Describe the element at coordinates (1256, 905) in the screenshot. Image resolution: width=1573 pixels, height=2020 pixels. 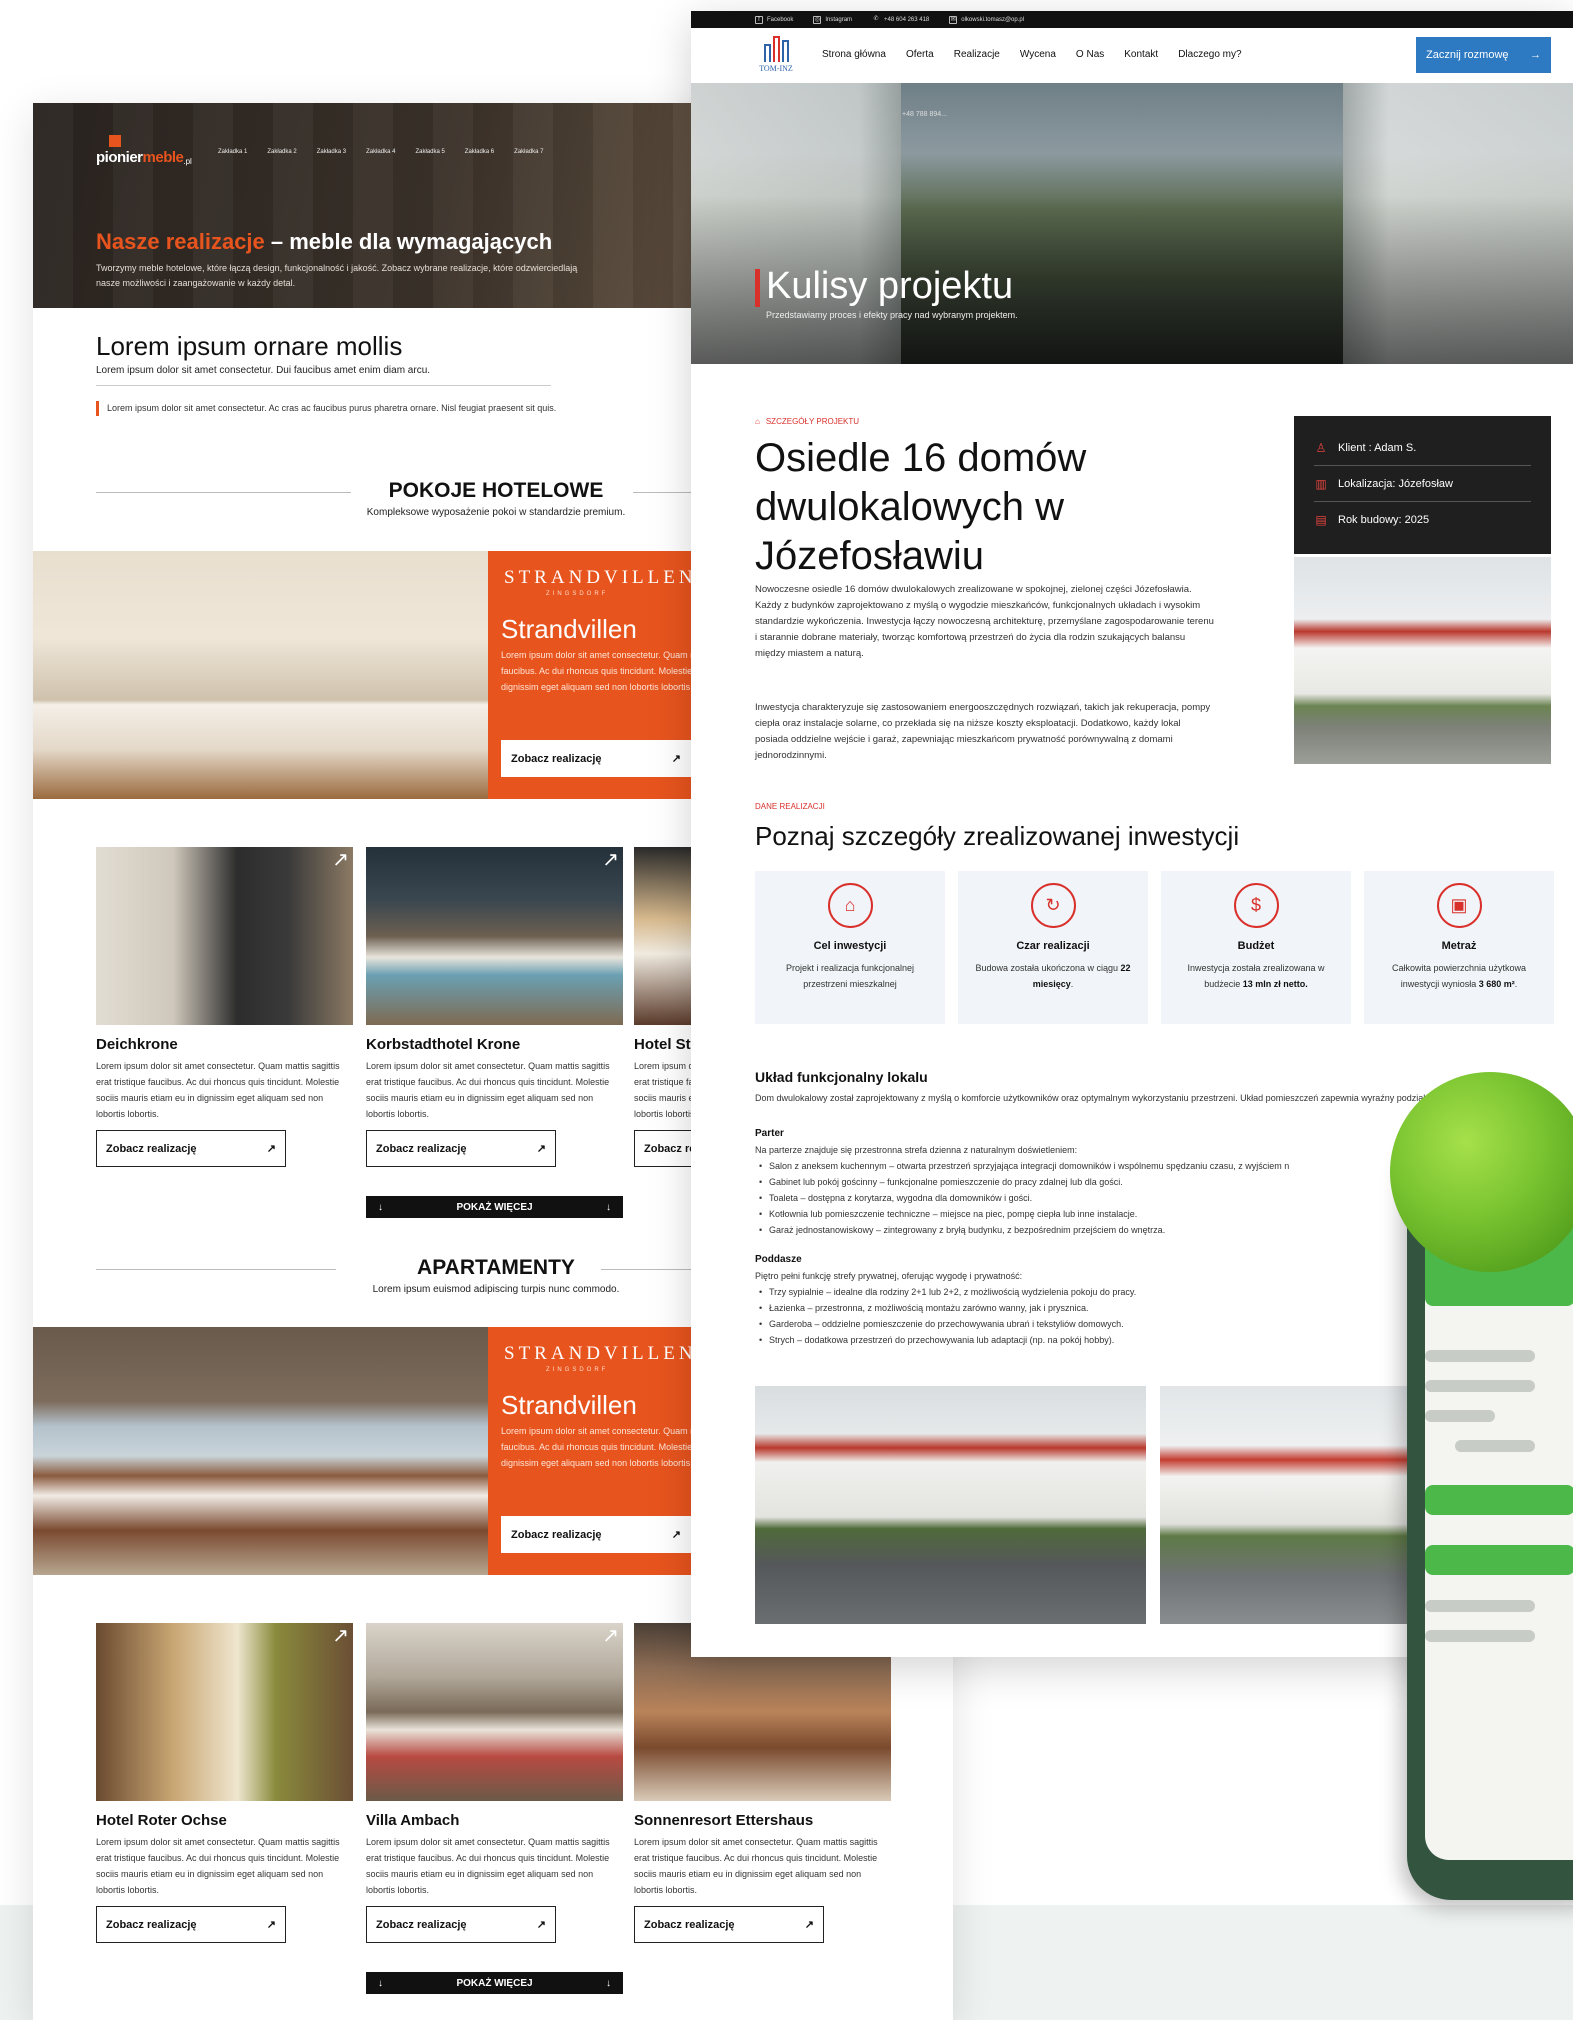
I see `money-icon: $` at that location.